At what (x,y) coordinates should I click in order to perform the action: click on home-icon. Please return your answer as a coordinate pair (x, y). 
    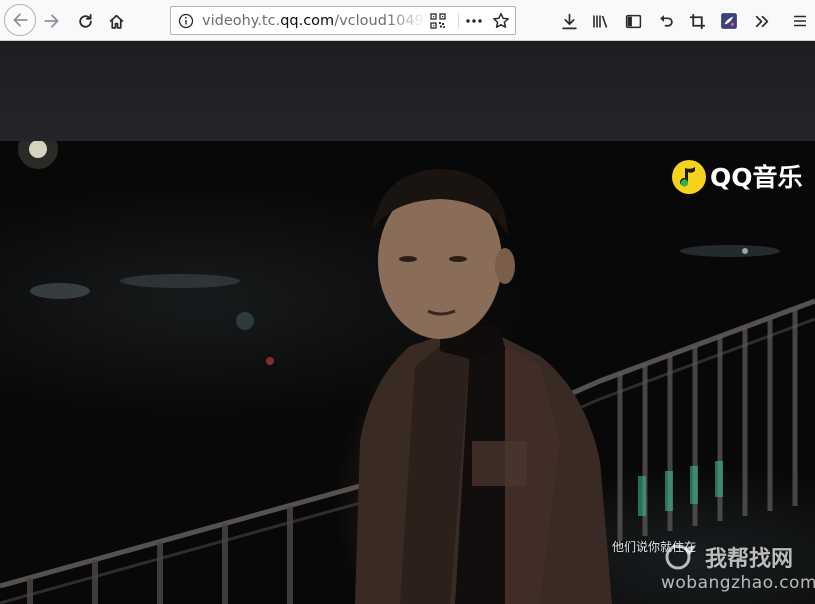
    Looking at the image, I should click on (116, 21).